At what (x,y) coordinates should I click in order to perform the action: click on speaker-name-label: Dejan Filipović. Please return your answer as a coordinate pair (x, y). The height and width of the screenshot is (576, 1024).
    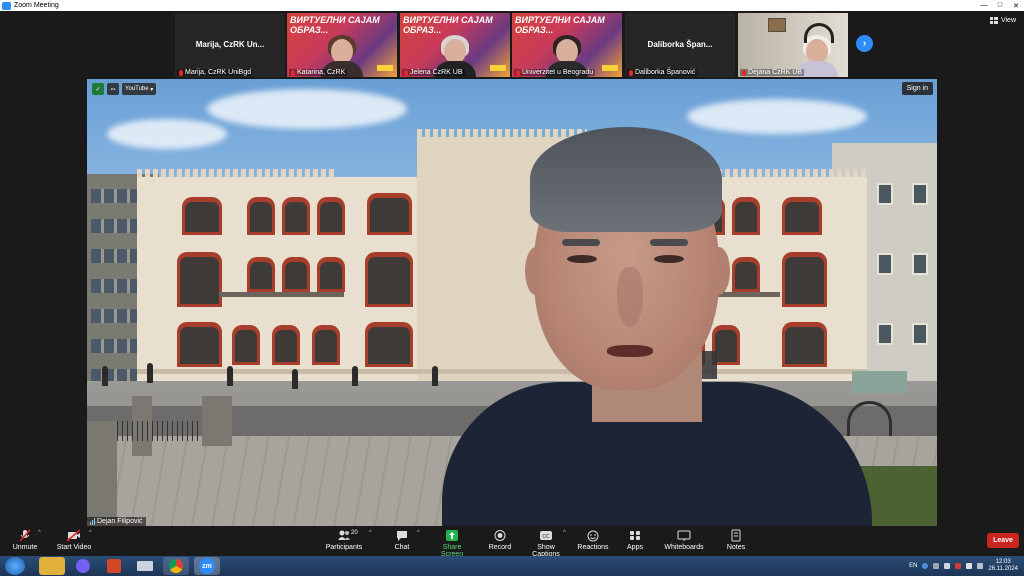
    Looking at the image, I should click on (116, 521).